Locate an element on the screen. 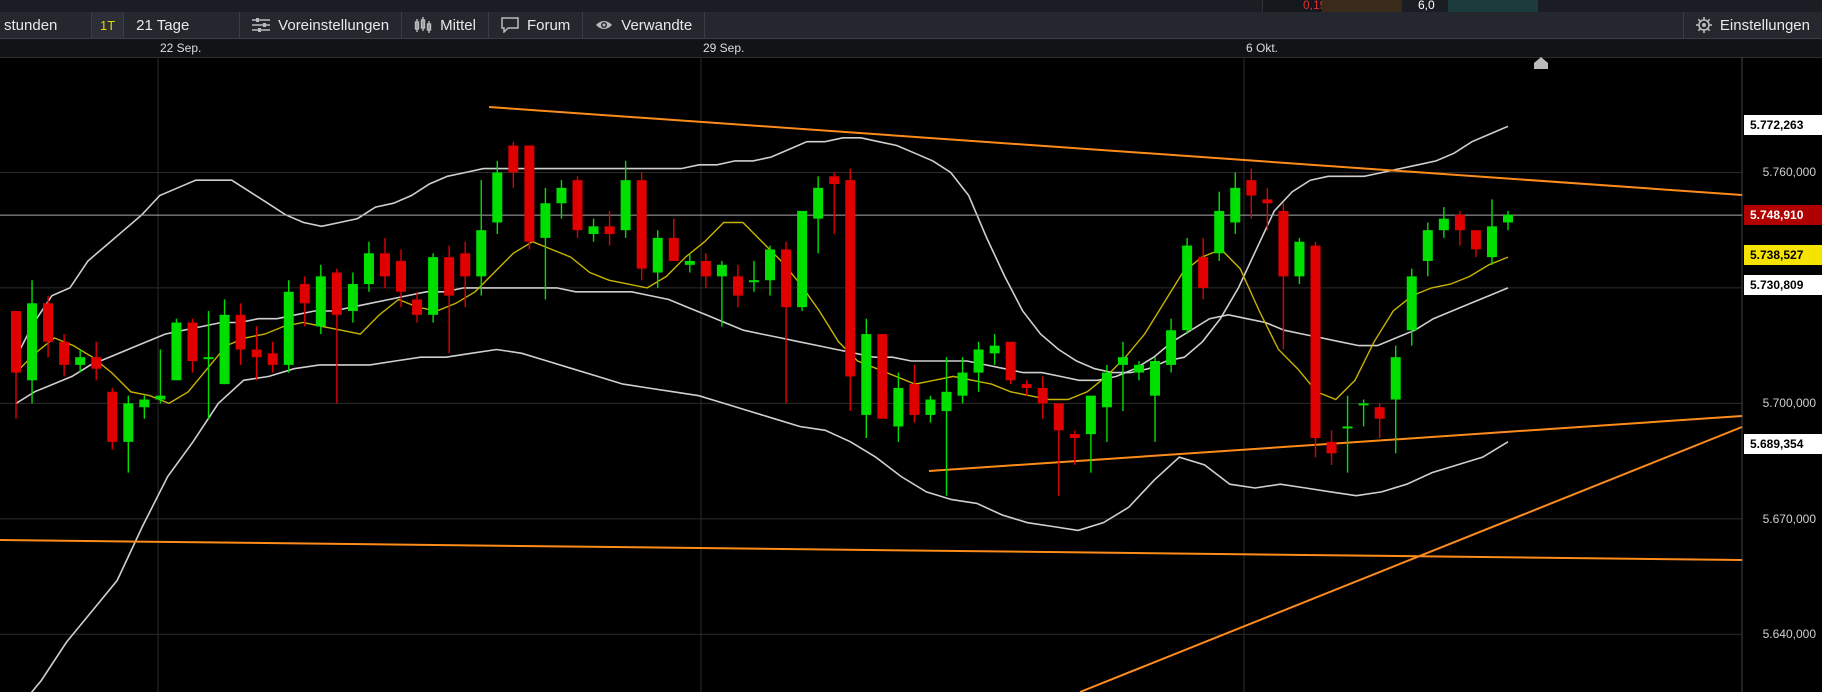 The width and height of the screenshot is (1822, 692). candles-icon is located at coordinates (423, 25).